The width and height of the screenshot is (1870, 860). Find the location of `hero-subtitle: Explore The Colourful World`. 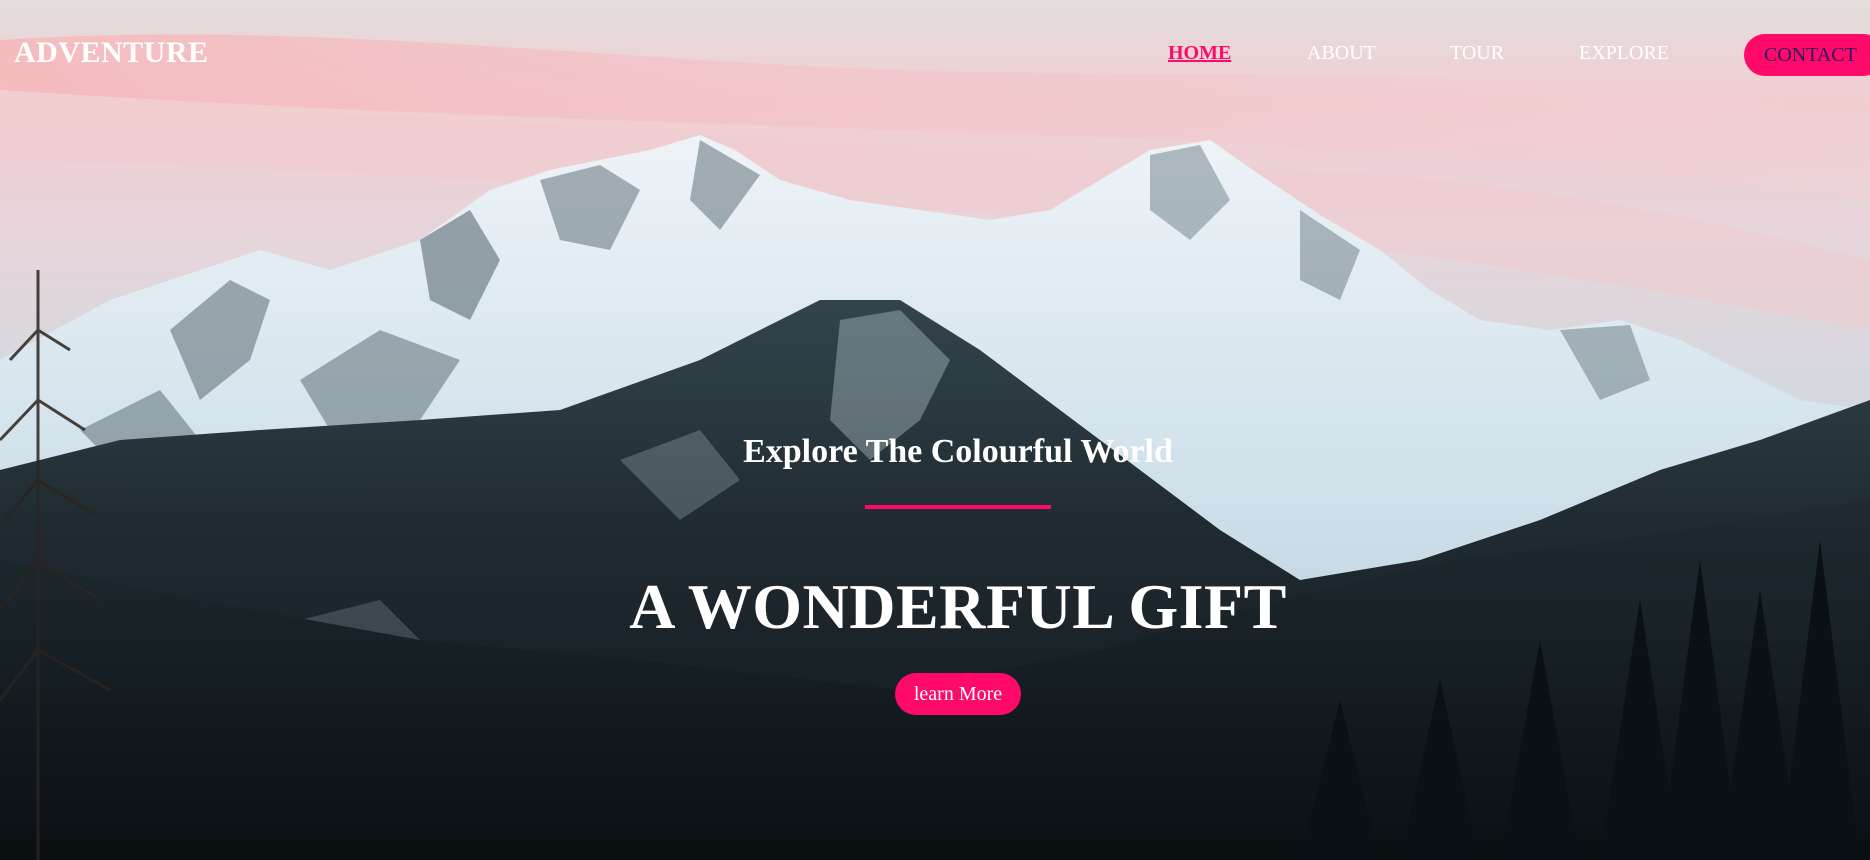

hero-subtitle: Explore The Colourful World is located at coordinates (958, 451).